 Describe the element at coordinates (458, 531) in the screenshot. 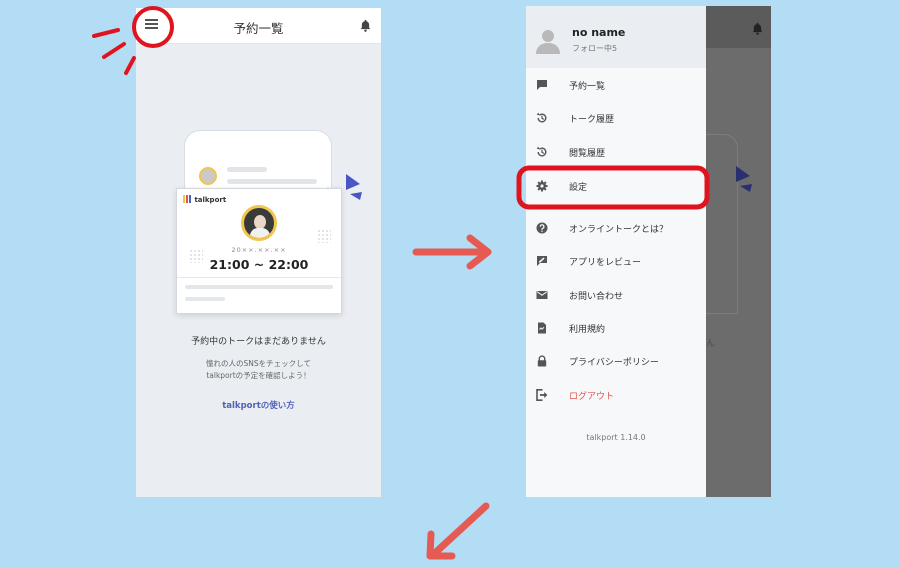

I see `arrow-down-left-icon` at that location.